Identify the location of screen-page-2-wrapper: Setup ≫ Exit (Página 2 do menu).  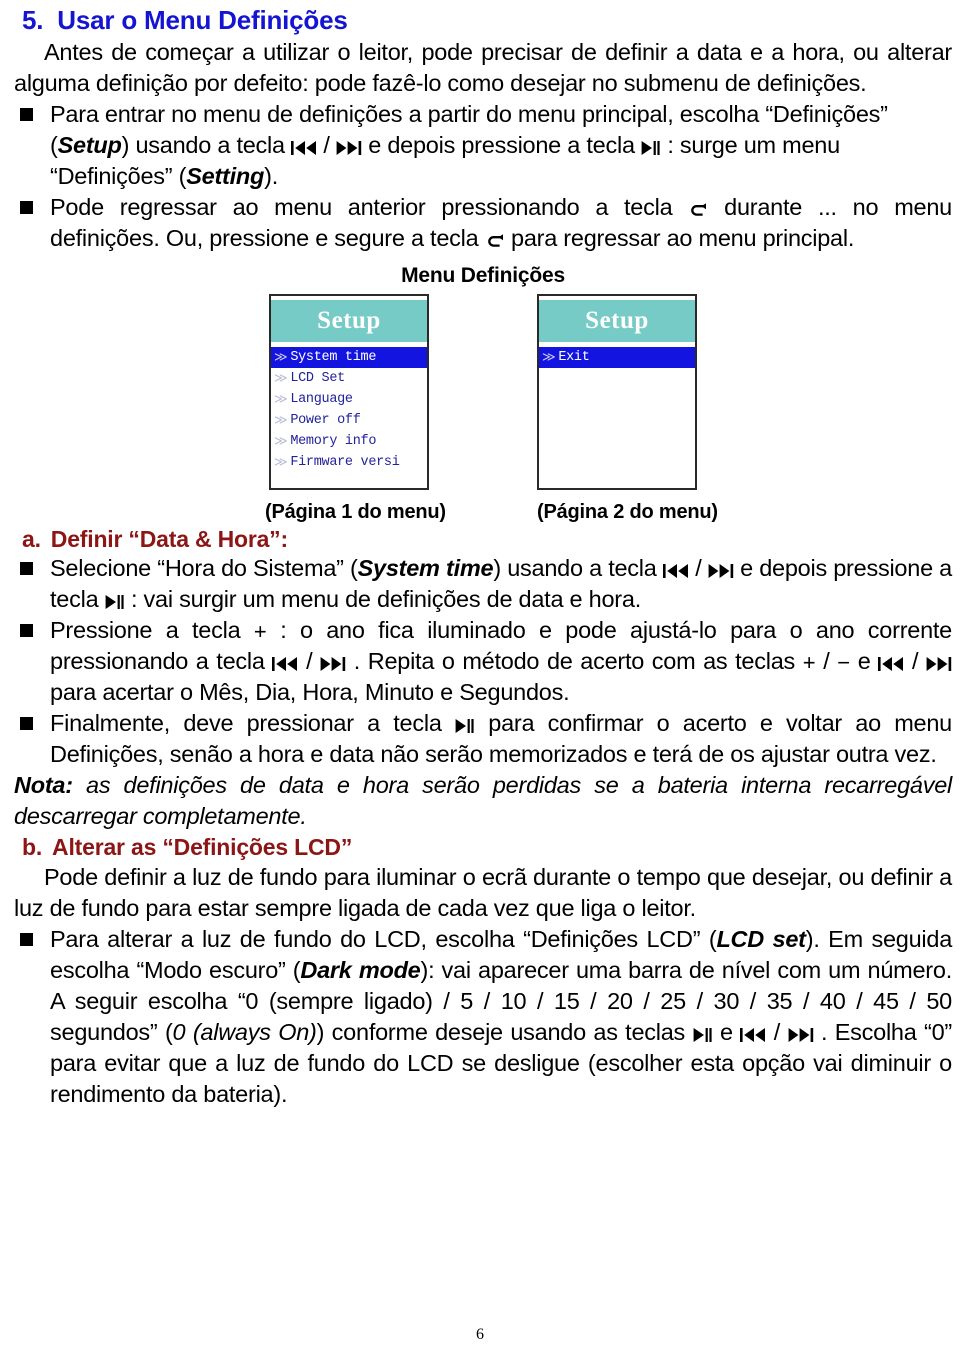
(627, 409).